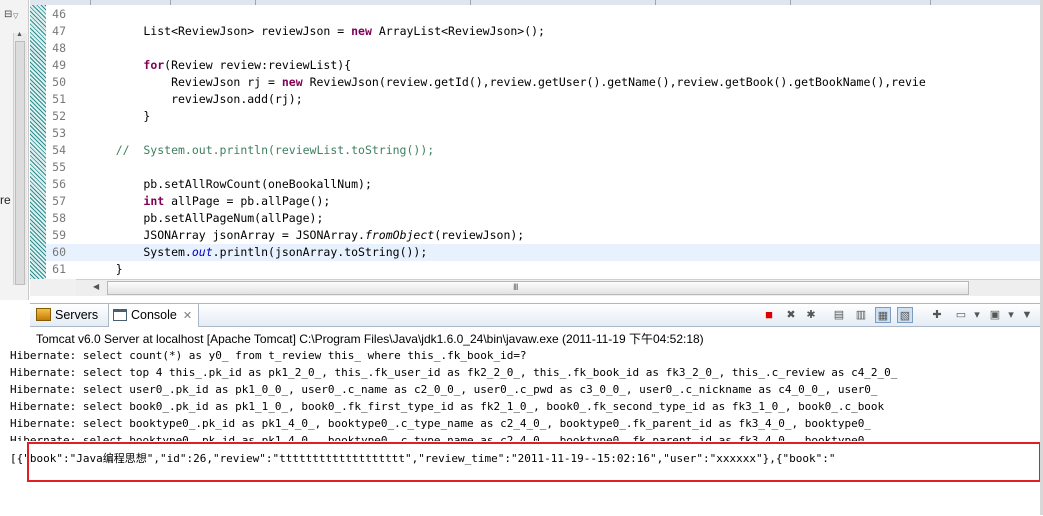  What do you see at coordinates (19, 34) in the screenshot?
I see `scroll-up-arrow-icon: ▲` at bounding box center [19, 34].